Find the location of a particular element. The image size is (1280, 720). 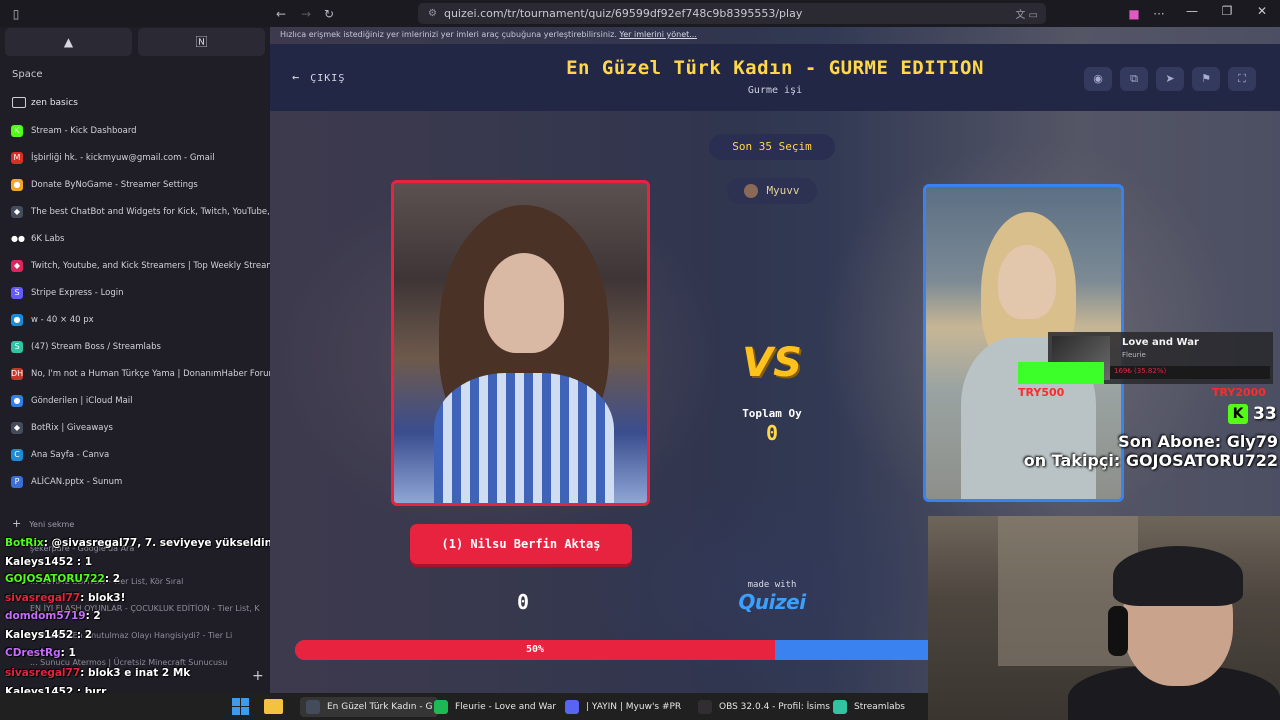

back-icon: ← is located at coordinates (281, 14).